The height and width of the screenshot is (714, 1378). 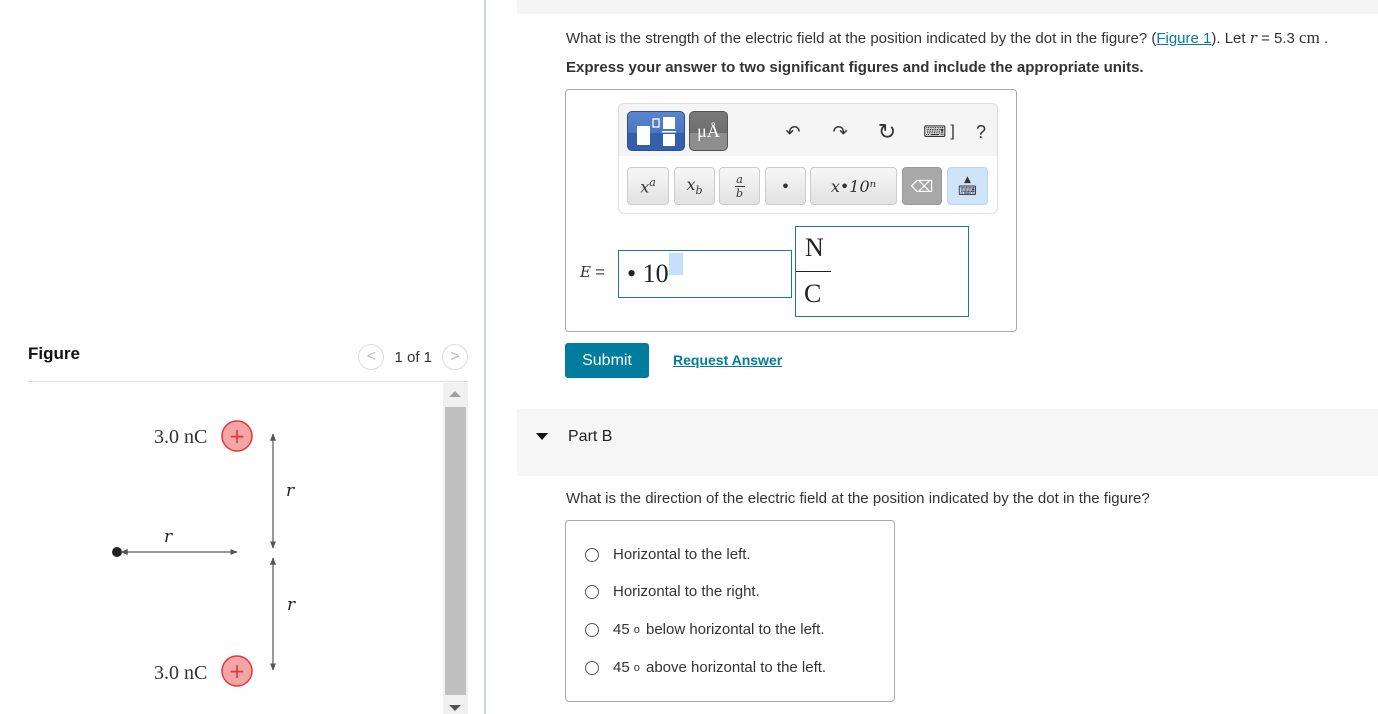 I want to click on help-icon: ?, so click(x=980, y=131).